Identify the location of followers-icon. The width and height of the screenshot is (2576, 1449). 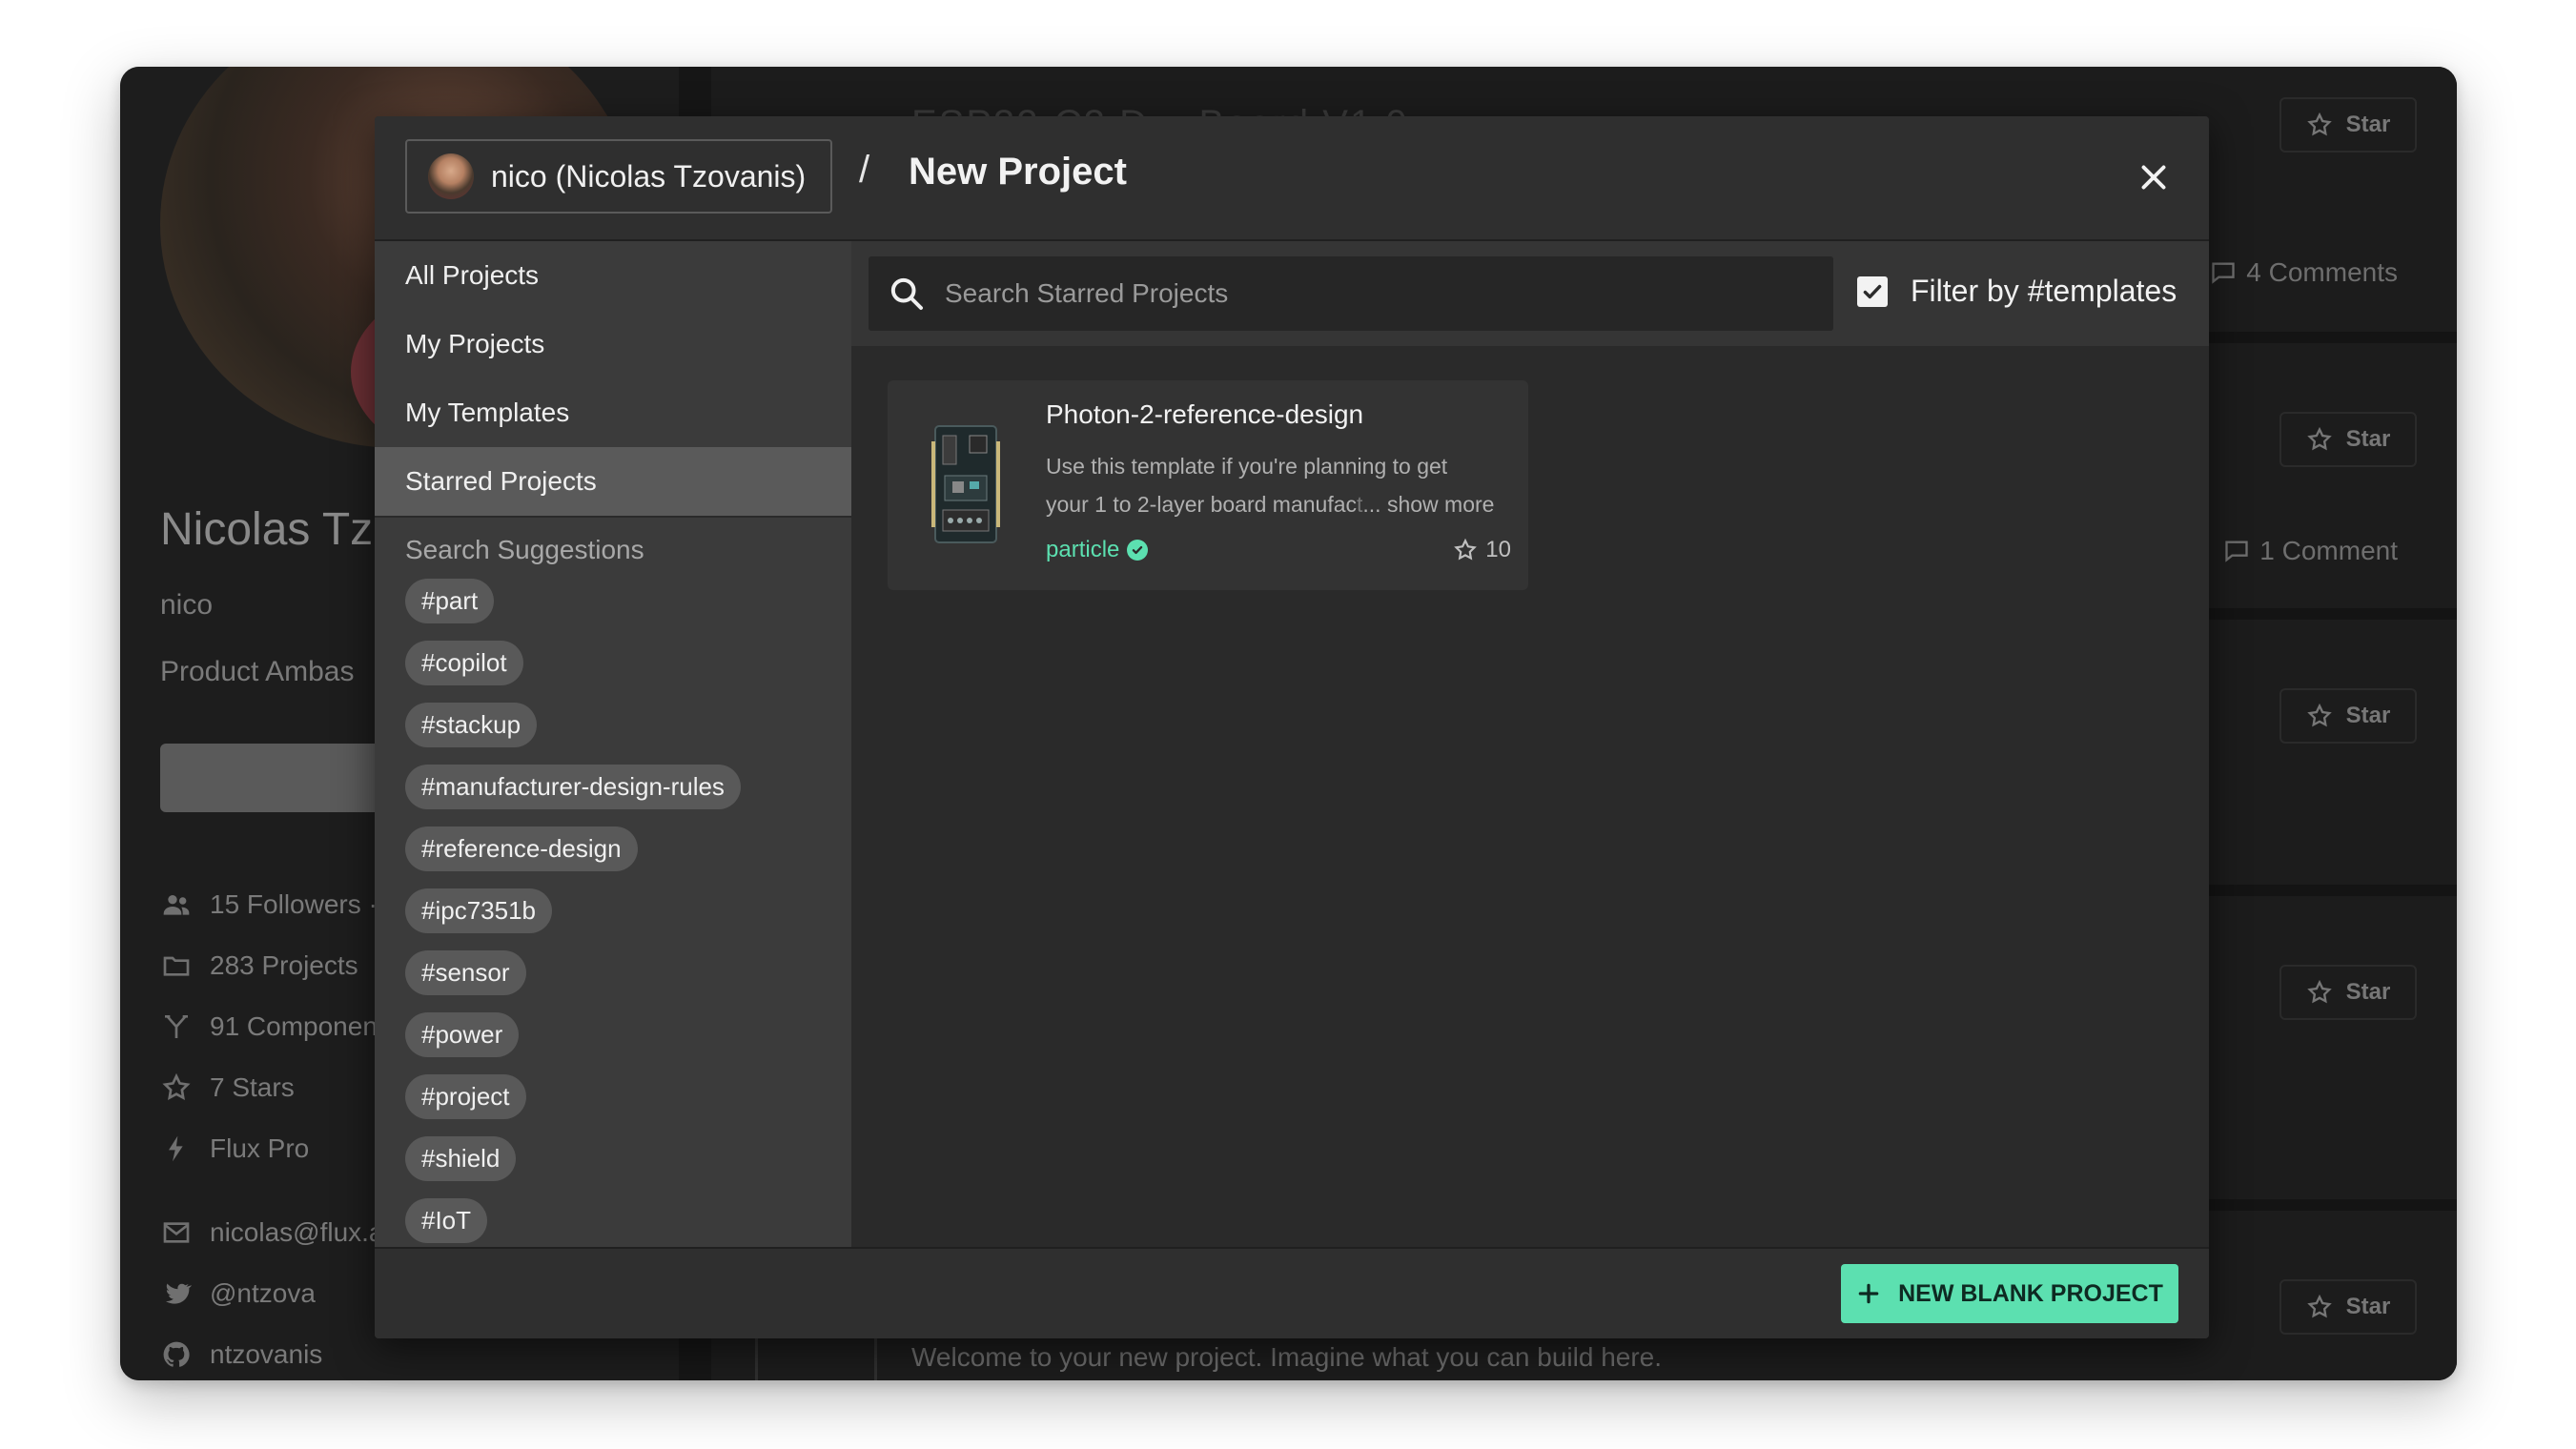
(176, 904).